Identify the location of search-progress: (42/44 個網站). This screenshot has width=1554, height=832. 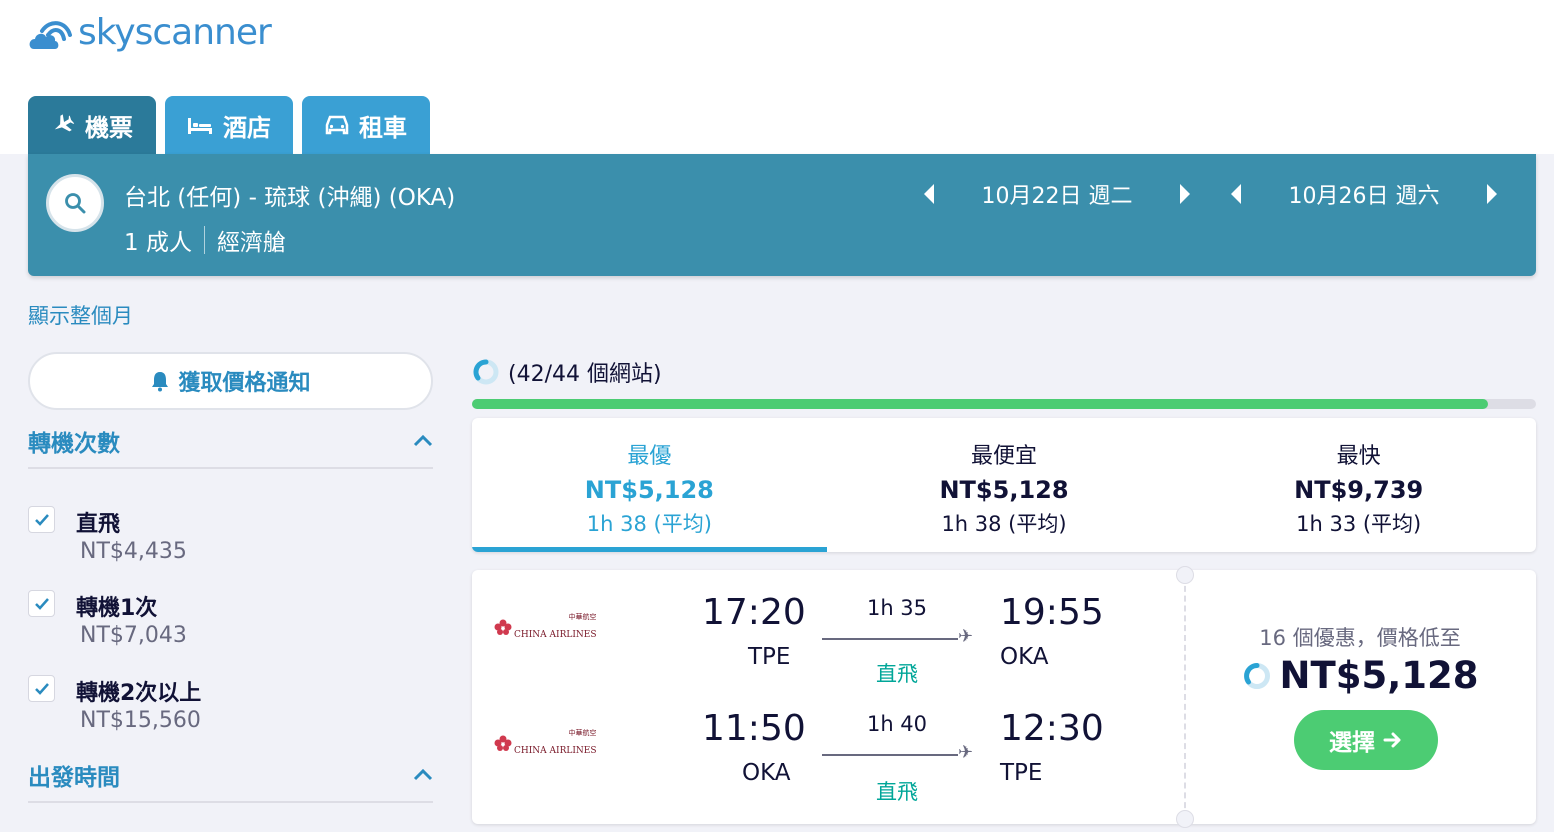
(567, 372).